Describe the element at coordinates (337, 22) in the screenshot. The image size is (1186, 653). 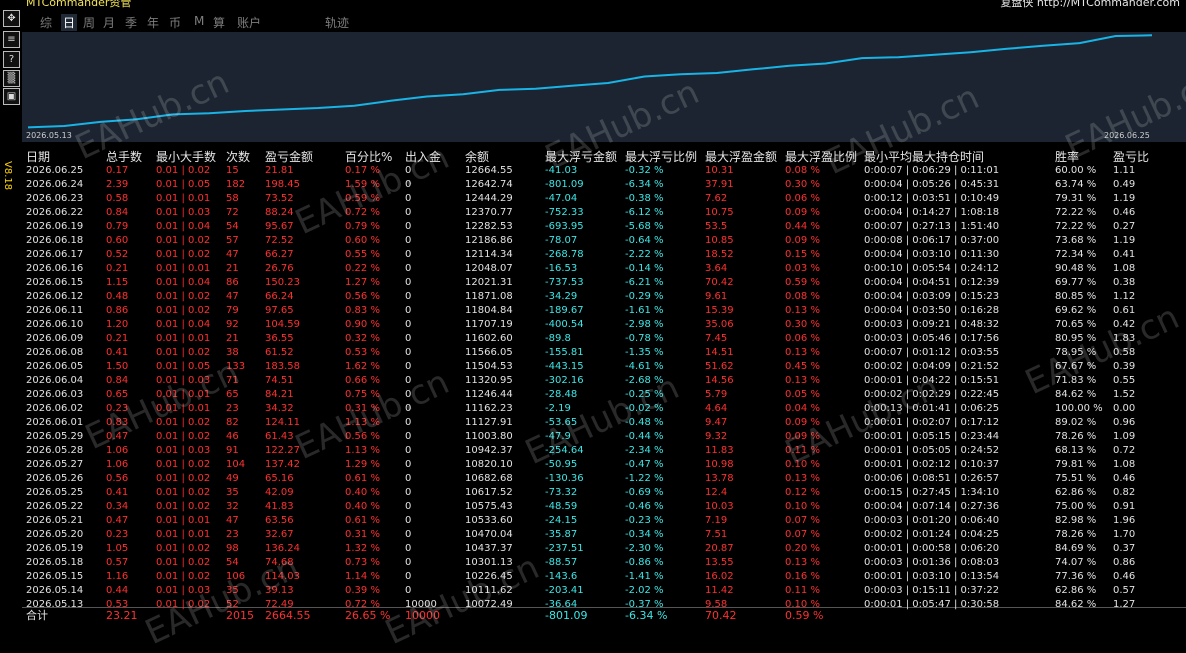
I see `tab-10: 轨迹` at that location.